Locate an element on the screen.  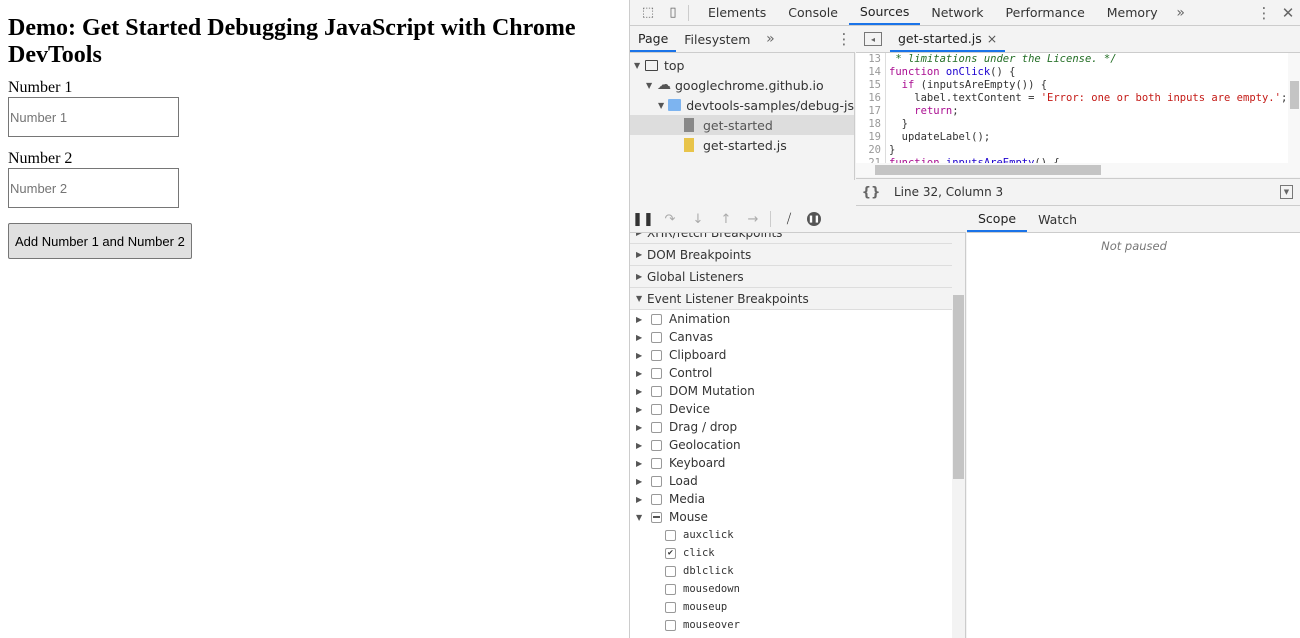
tab-elements: Elements is located at coordinates (737, 12).